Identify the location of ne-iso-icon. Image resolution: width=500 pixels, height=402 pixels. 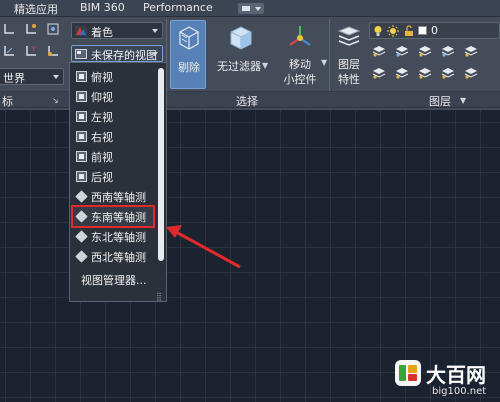
(81, 236).